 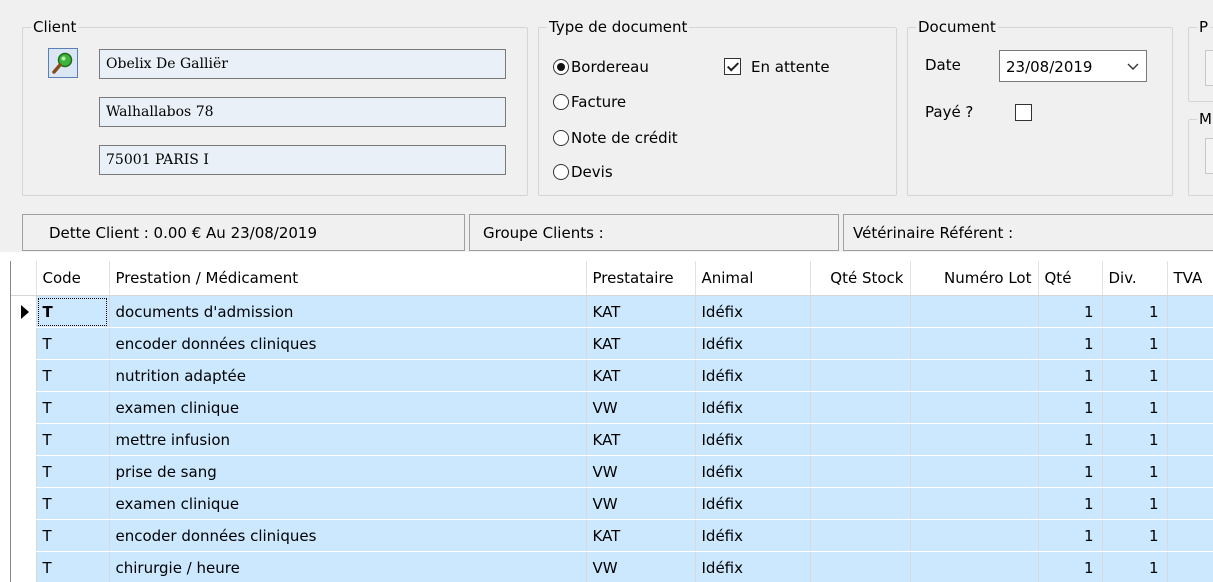 What do you see at coordinates (348, 439) in the screenshot?
I see `cell-item: mettre infusion` at bounding box center [348, 439].